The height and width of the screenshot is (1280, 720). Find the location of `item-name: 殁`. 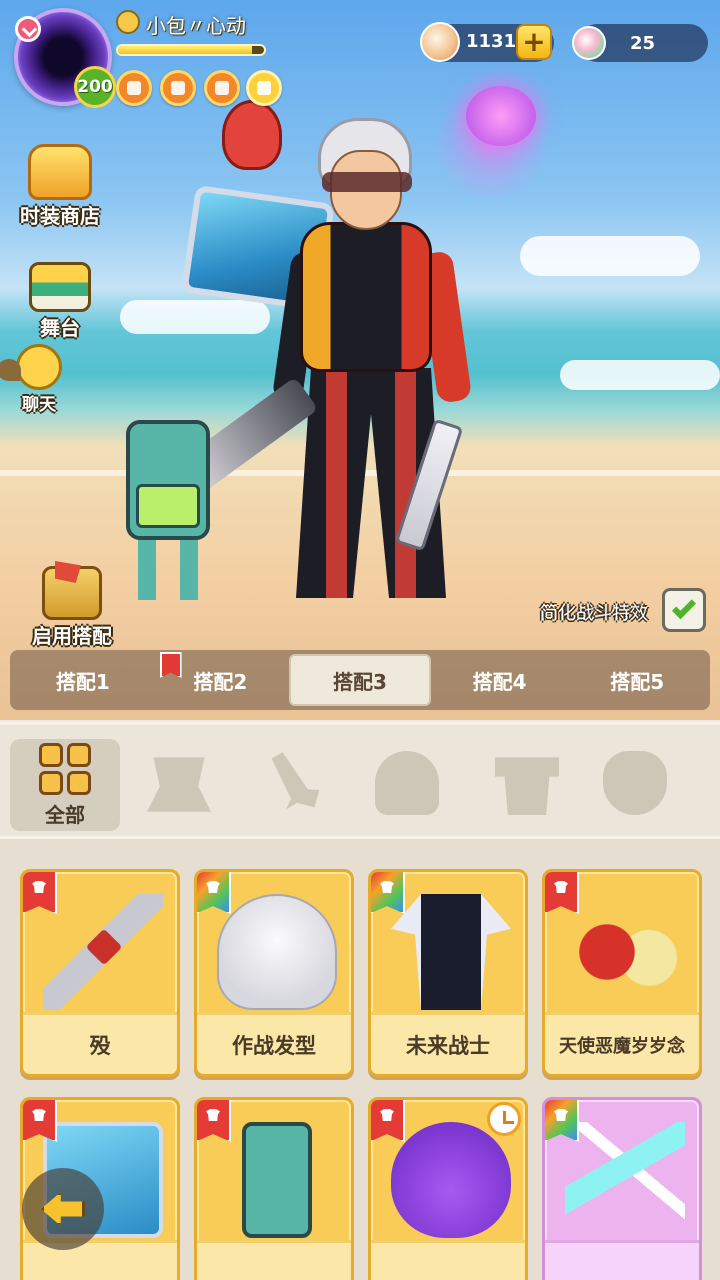

item-name: 殁 is located at coordinates (100, 1043).